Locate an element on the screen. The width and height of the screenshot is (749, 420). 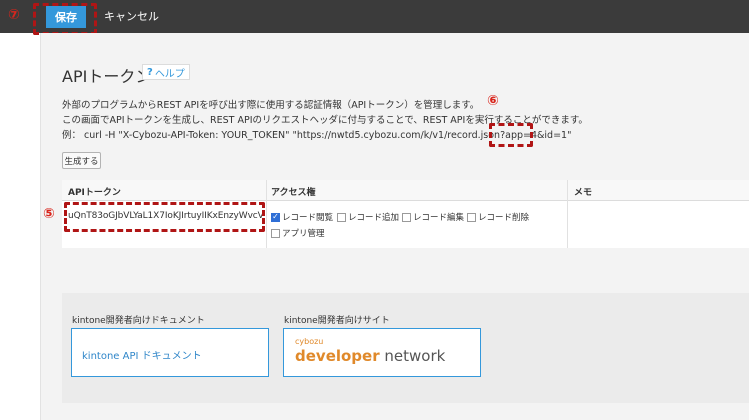
api-docs-link: kintone API ドキュメント is located at coordinates (142, 354).